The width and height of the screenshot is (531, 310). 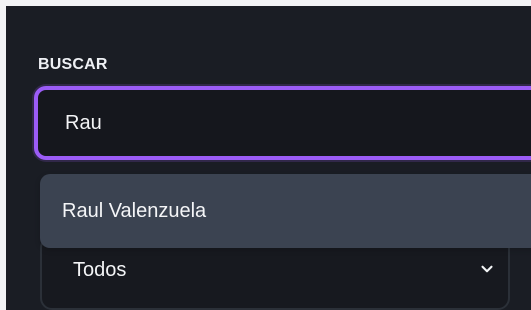 I want to click on search-label: BUSCAR, so click(x=73, y=64).